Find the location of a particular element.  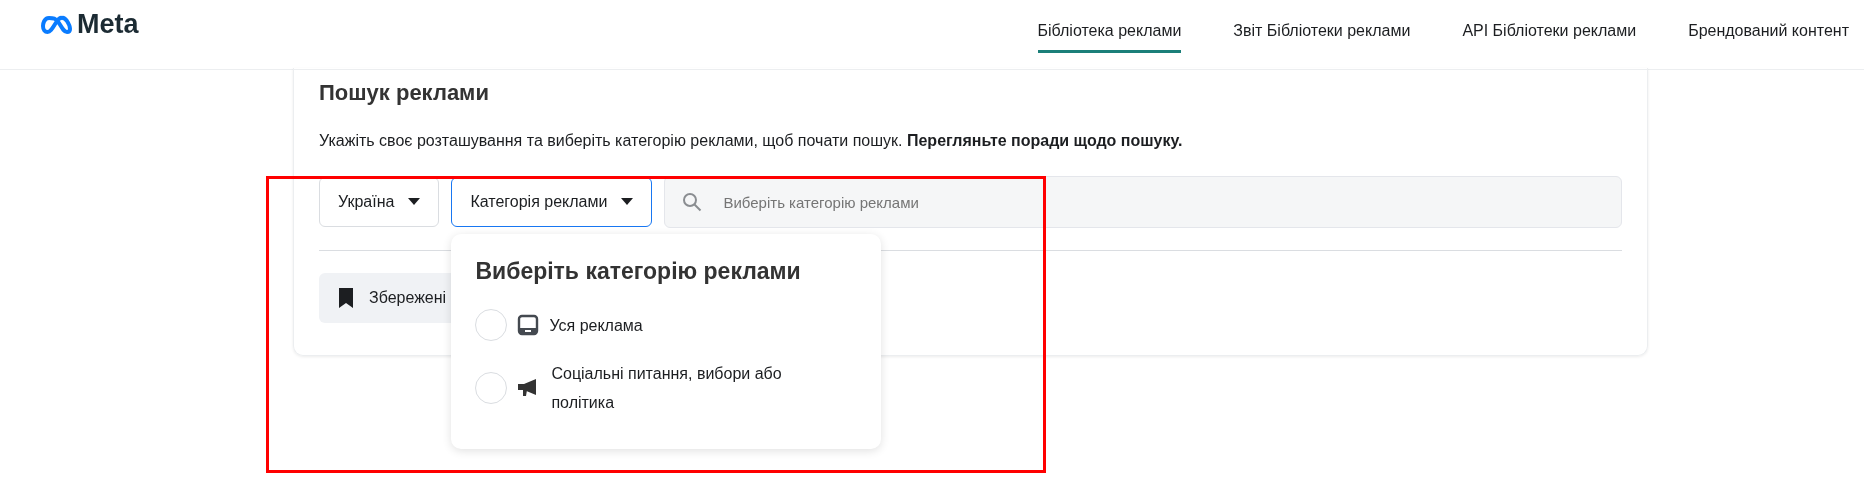

search-icon is located at coordinates (692, 202).